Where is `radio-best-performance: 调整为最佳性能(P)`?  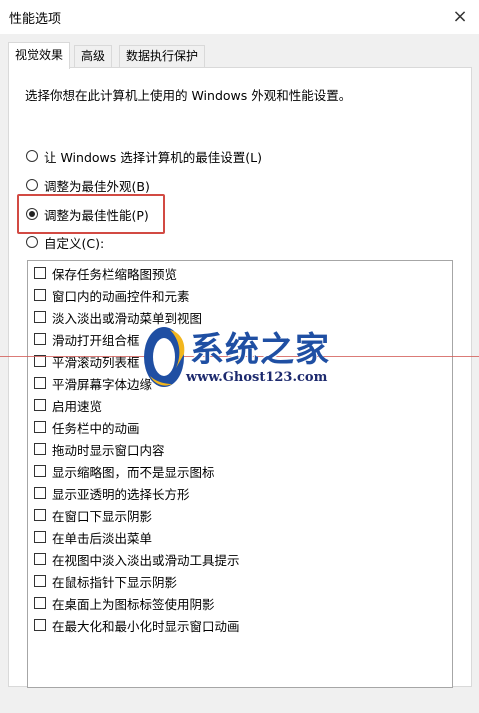 radio-best-performance: 调整为最佳性能(P) is located at coordinates (87, 214).